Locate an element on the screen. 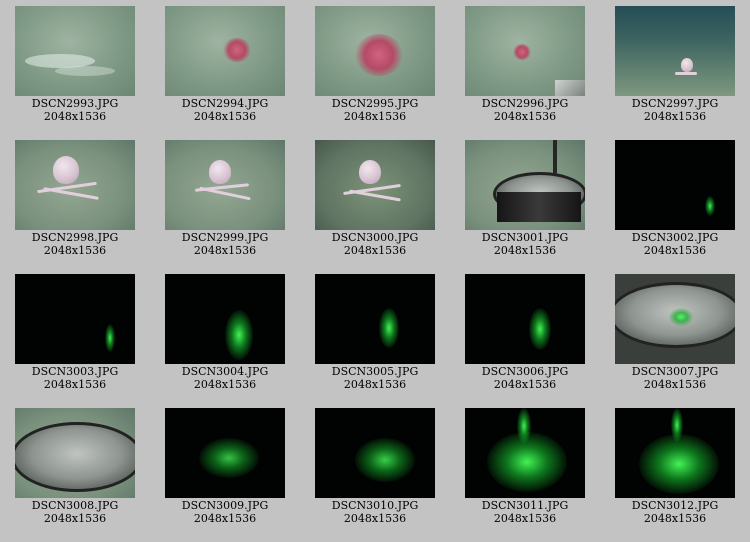 The height and width of the screenshot is (542, 750). thumbnail-item: DSCN2996.JPG 2048x1536 is located at coordinates (525, 67).